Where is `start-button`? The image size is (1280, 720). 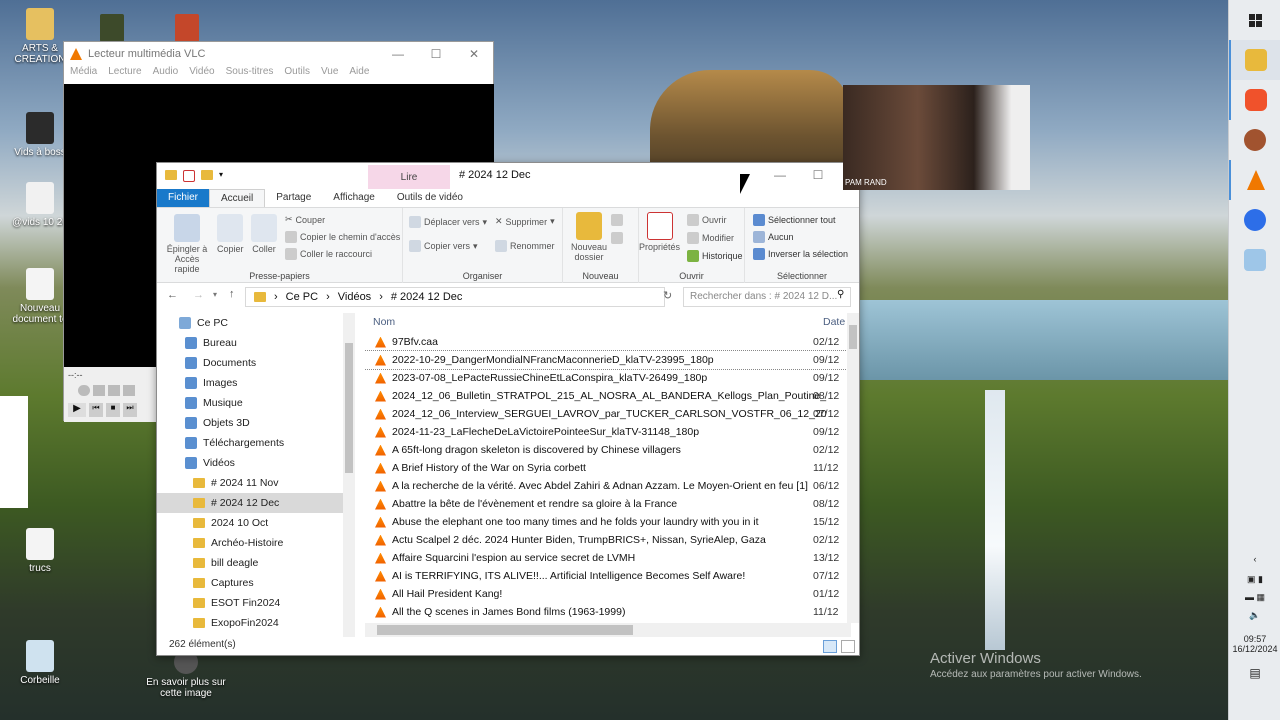 start-button is located at coordinates (1254, 20).